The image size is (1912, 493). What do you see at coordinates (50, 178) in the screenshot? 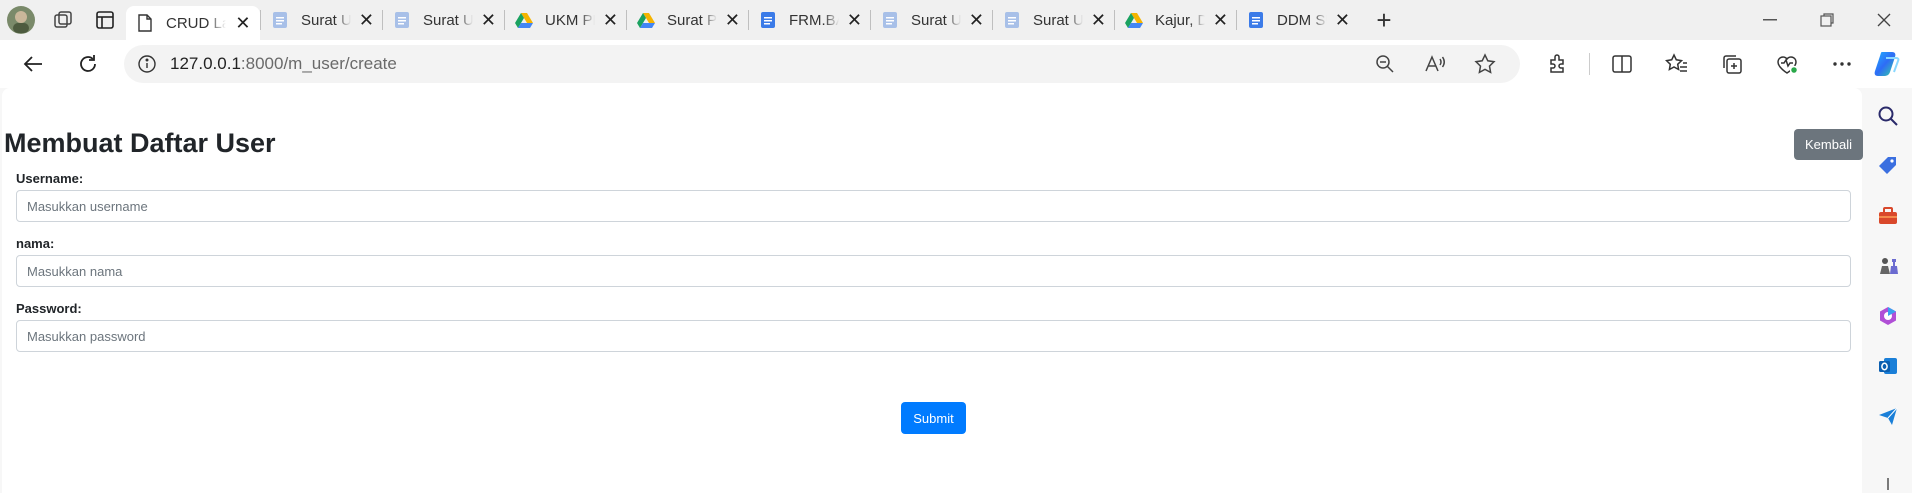
I see `username-label: Username:` at bounding box center [50, 178].